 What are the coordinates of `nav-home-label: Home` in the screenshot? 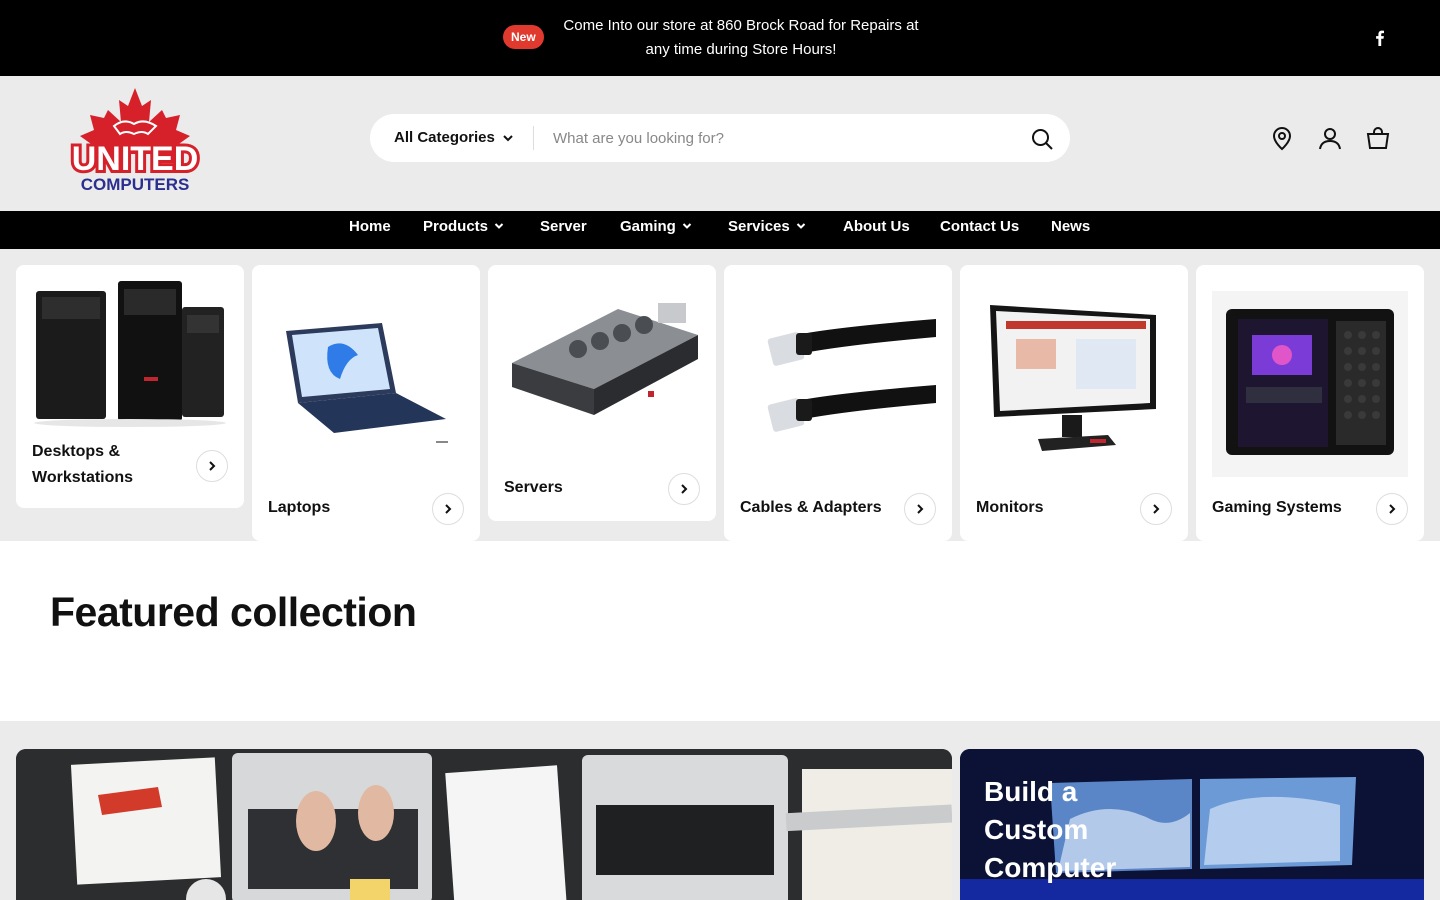 It's located at (370, 226).